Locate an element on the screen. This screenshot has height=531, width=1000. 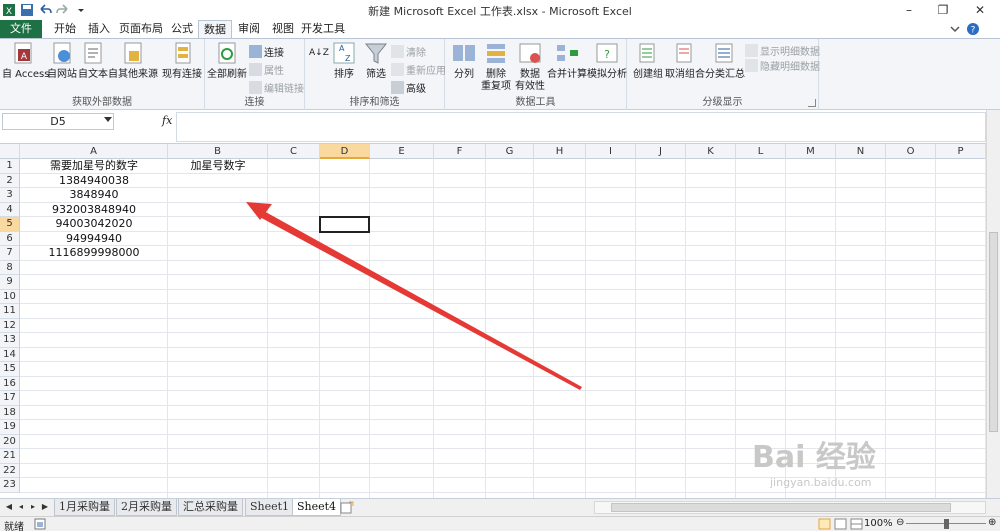
column-header-o: O is located at coordinates (911, 151).